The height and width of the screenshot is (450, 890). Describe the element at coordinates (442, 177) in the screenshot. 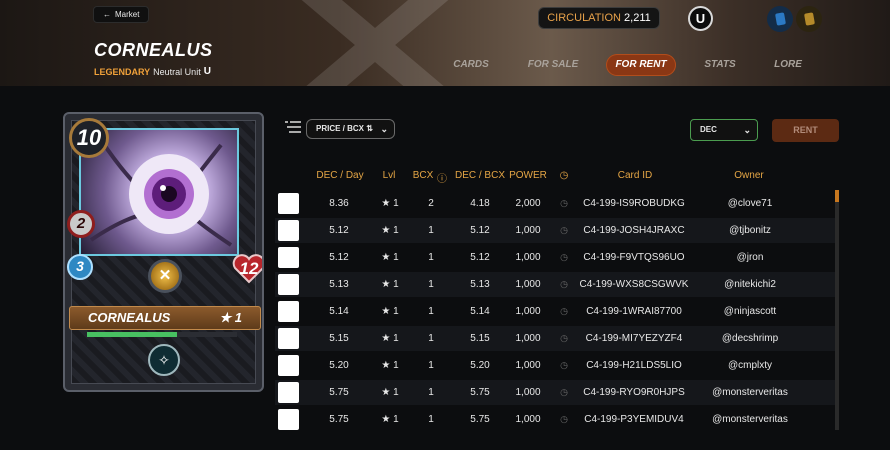

I see `info-icon: ⓘ` at that location.